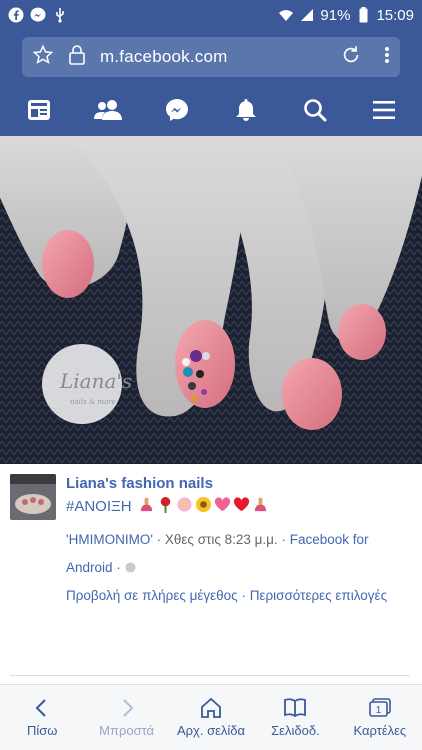 This screenshot has height=750, width=422. Describe the element at coordinates (395, 15) in the screenshot. I see `clock-time: 15:09` at that location.